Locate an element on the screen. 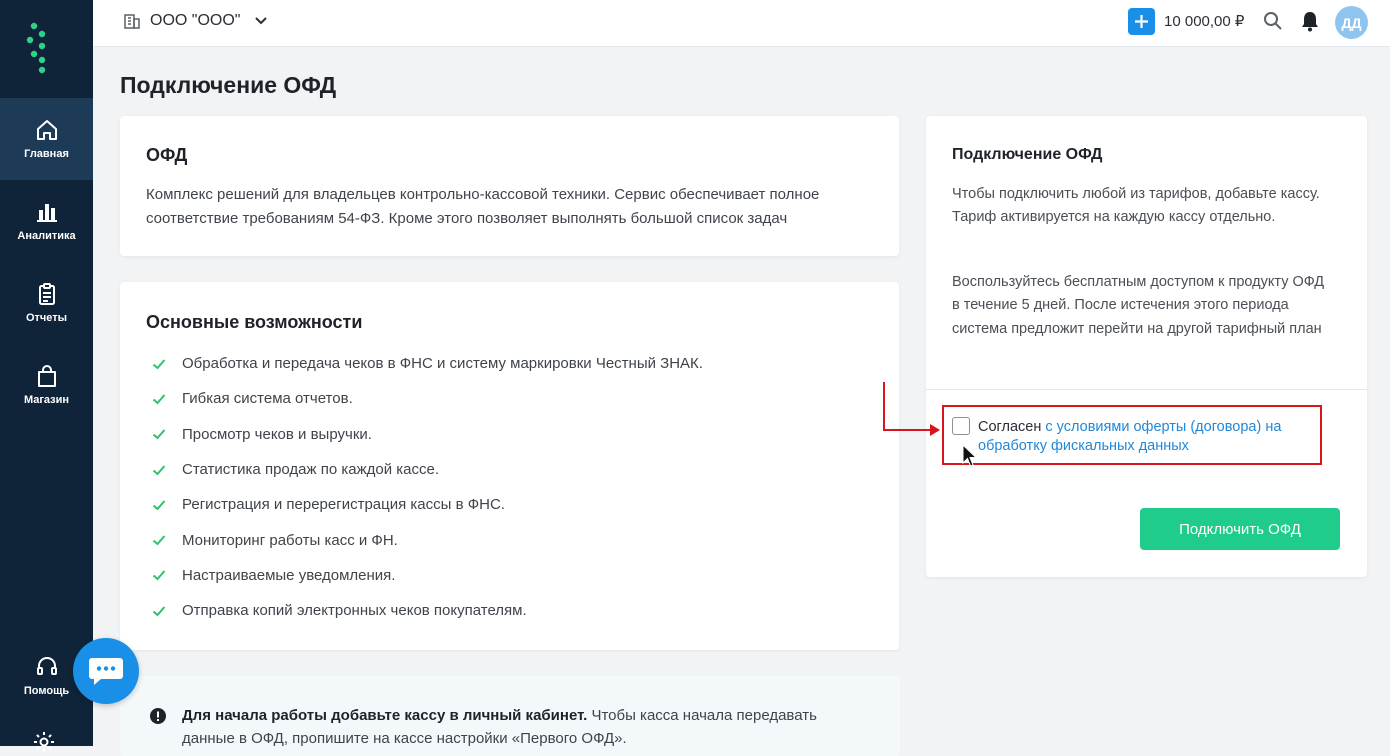 This screenshot has height=756, width=1390. info-icon is located at coordinates (158, 716).